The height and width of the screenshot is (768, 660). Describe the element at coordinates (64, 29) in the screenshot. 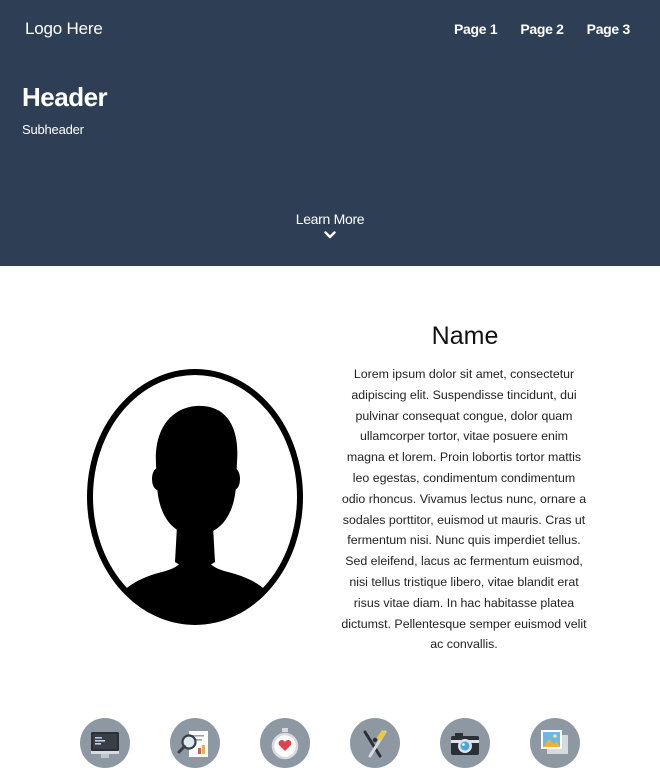

I see `logo-link: Logo Here` at that location.